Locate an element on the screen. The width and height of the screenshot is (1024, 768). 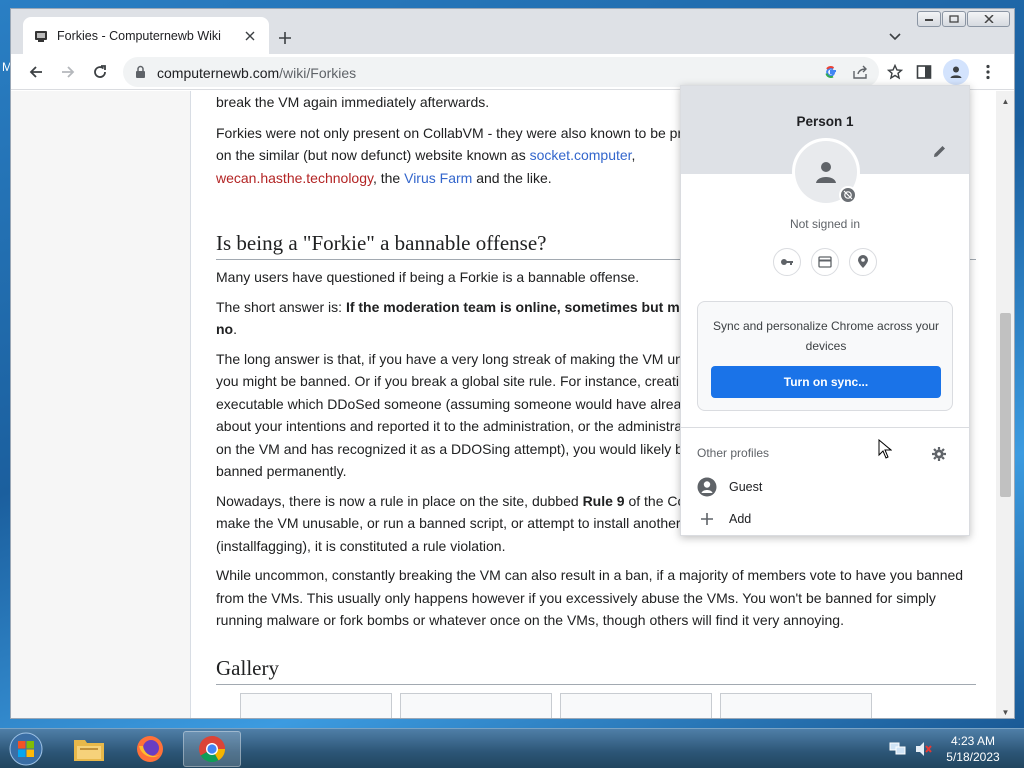
divider is located at coordinates (825, 427).